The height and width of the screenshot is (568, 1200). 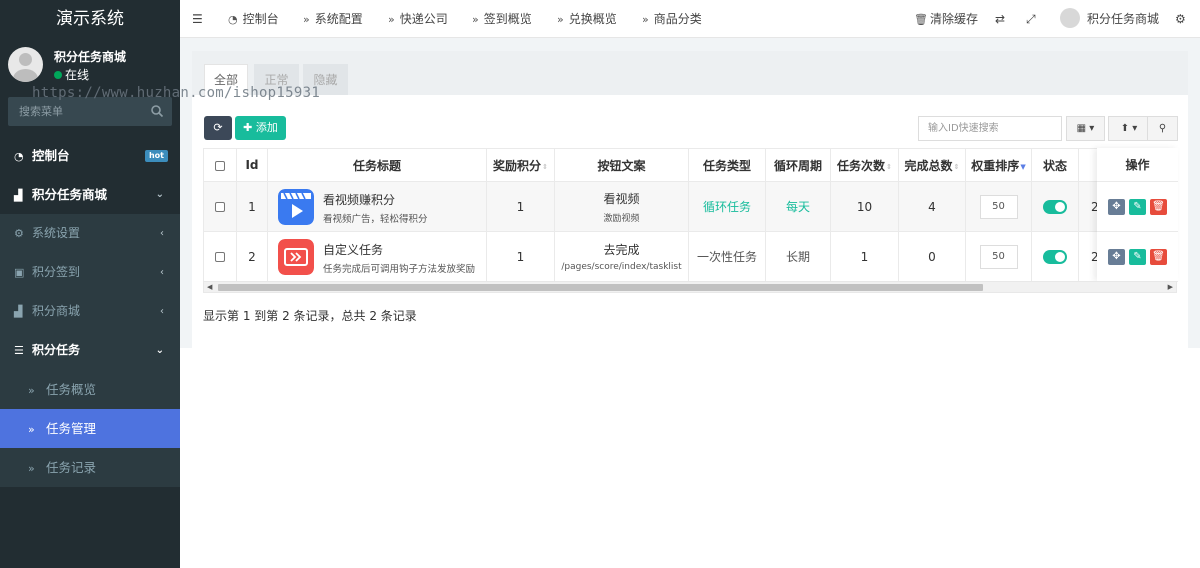 I want to click on operations-column: 操作 ✥ ✎ 🗑 ✥ ✎ 🗑, so click(x=1137, y=215).